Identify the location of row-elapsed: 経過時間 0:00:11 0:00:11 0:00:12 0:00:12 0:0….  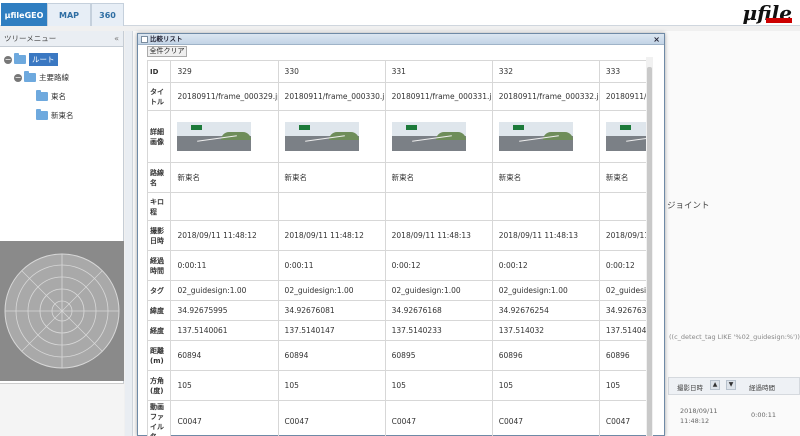
(398, 265).